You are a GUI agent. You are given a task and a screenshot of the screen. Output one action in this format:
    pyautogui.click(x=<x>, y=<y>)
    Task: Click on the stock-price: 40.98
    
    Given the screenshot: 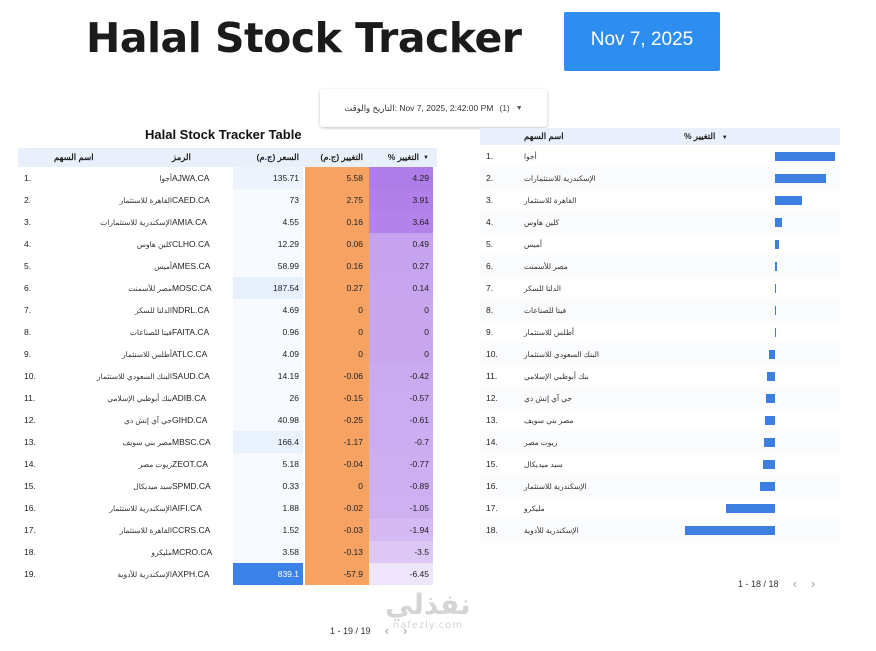 What is the action you would take?
    pyautogui.click(x=268, y=420)
    